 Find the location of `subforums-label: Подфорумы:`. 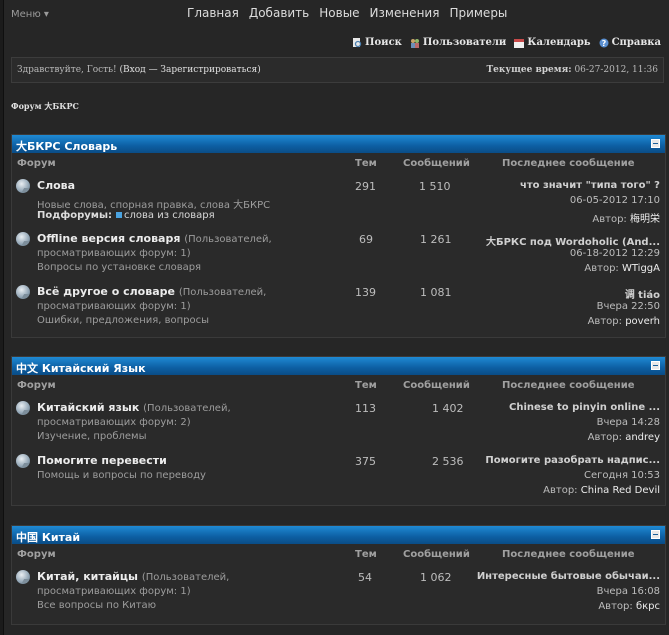

subforums-label: Подфорумы: is located at coordinates (74, 215).